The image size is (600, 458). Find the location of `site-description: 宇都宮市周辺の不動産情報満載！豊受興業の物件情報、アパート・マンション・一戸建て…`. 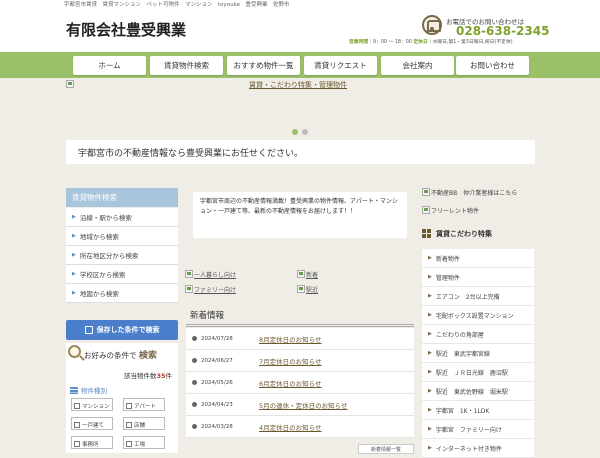

site-description: 宇都宮市周辺の不動産情報満載！豊受興業の物件情報、アパート・マンション・一戸建て… is located at coordinates (300, 215).